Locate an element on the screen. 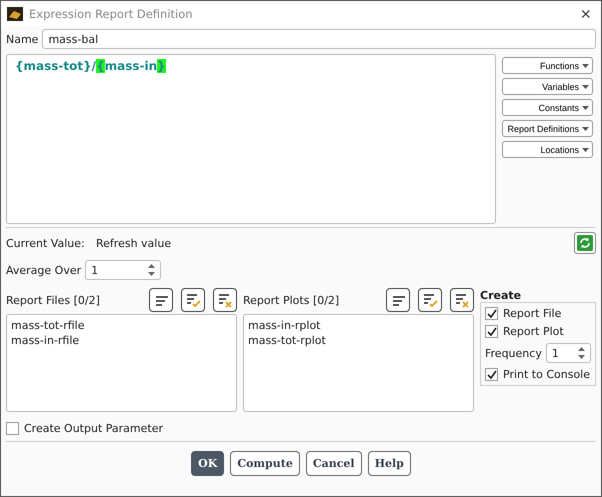 This screenshot has width=602, height=497. dropdown-button: Variables is located at coordinates (547, 86).